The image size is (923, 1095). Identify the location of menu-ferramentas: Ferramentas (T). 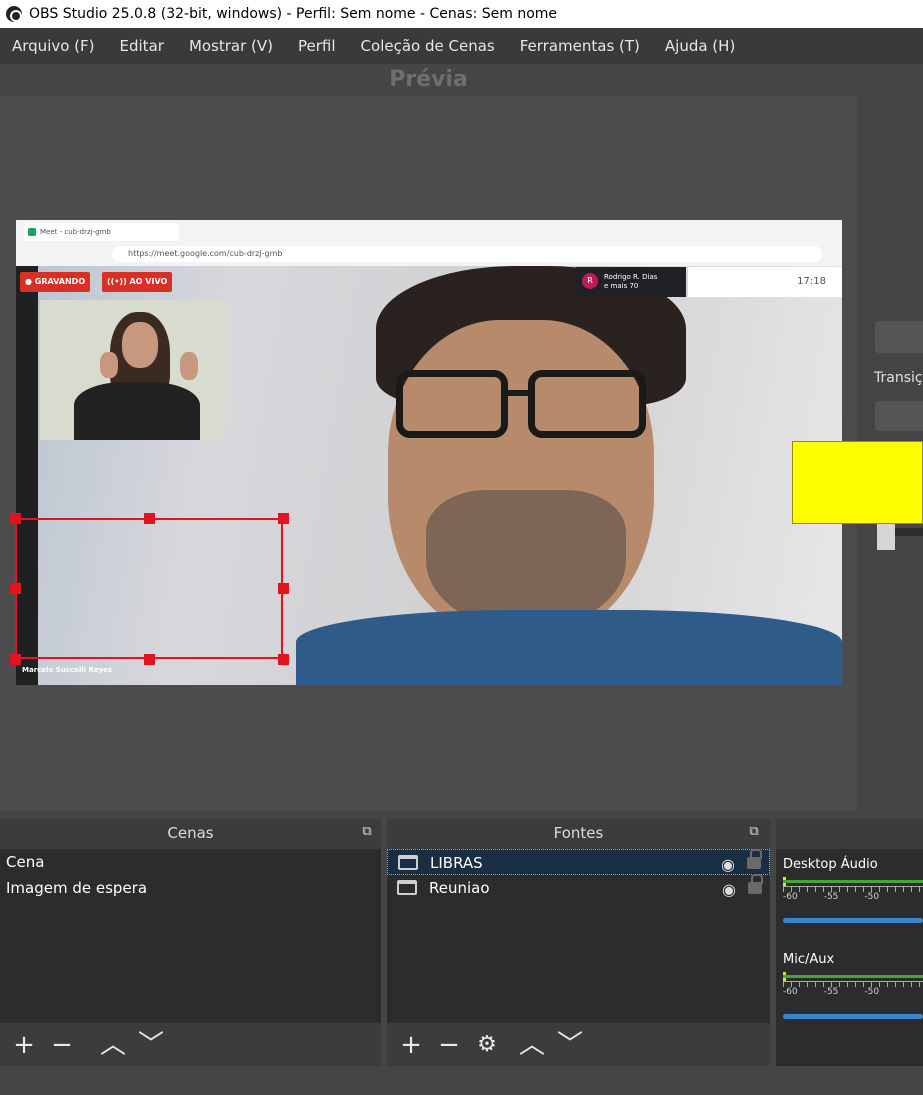
(580, 46).